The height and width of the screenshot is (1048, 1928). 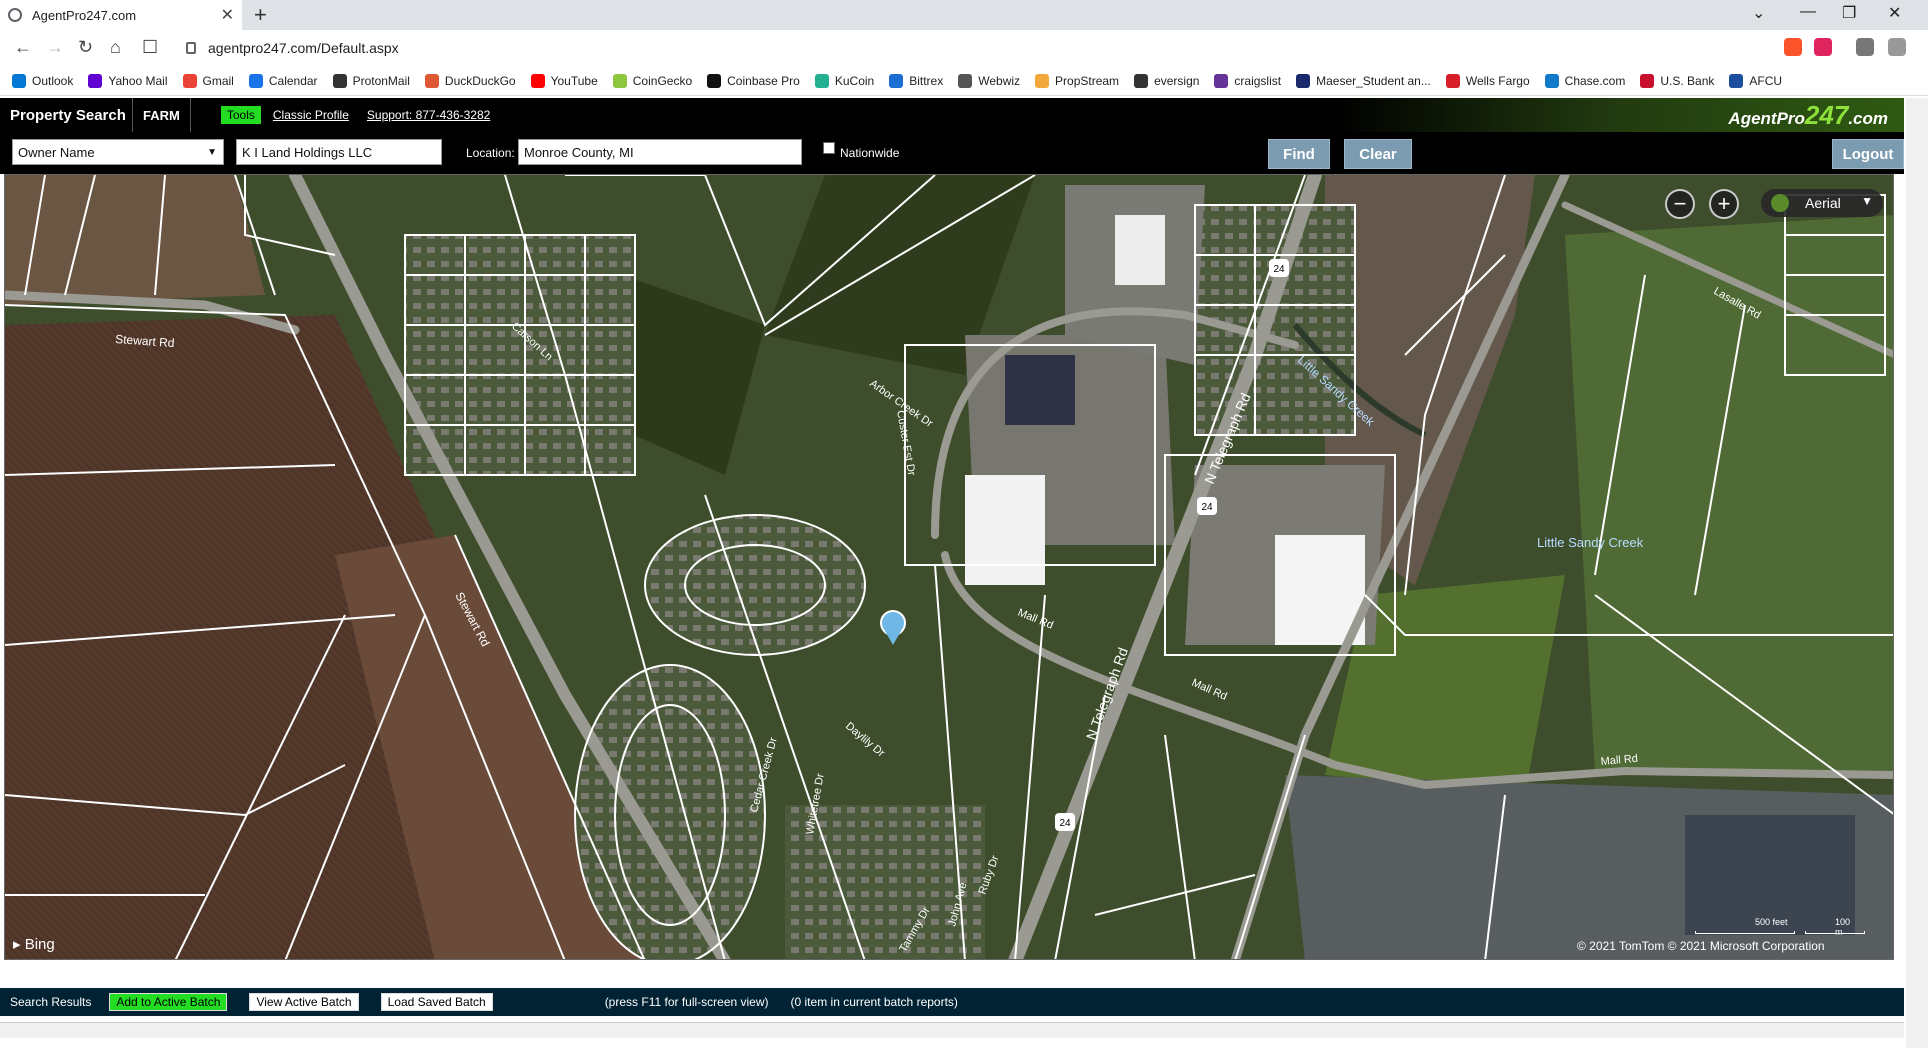 What do you see at coordinates (311, 115) in the screenshot?
I see `classic-profile-link: Classic Profile` at bounding box center [311, 115].